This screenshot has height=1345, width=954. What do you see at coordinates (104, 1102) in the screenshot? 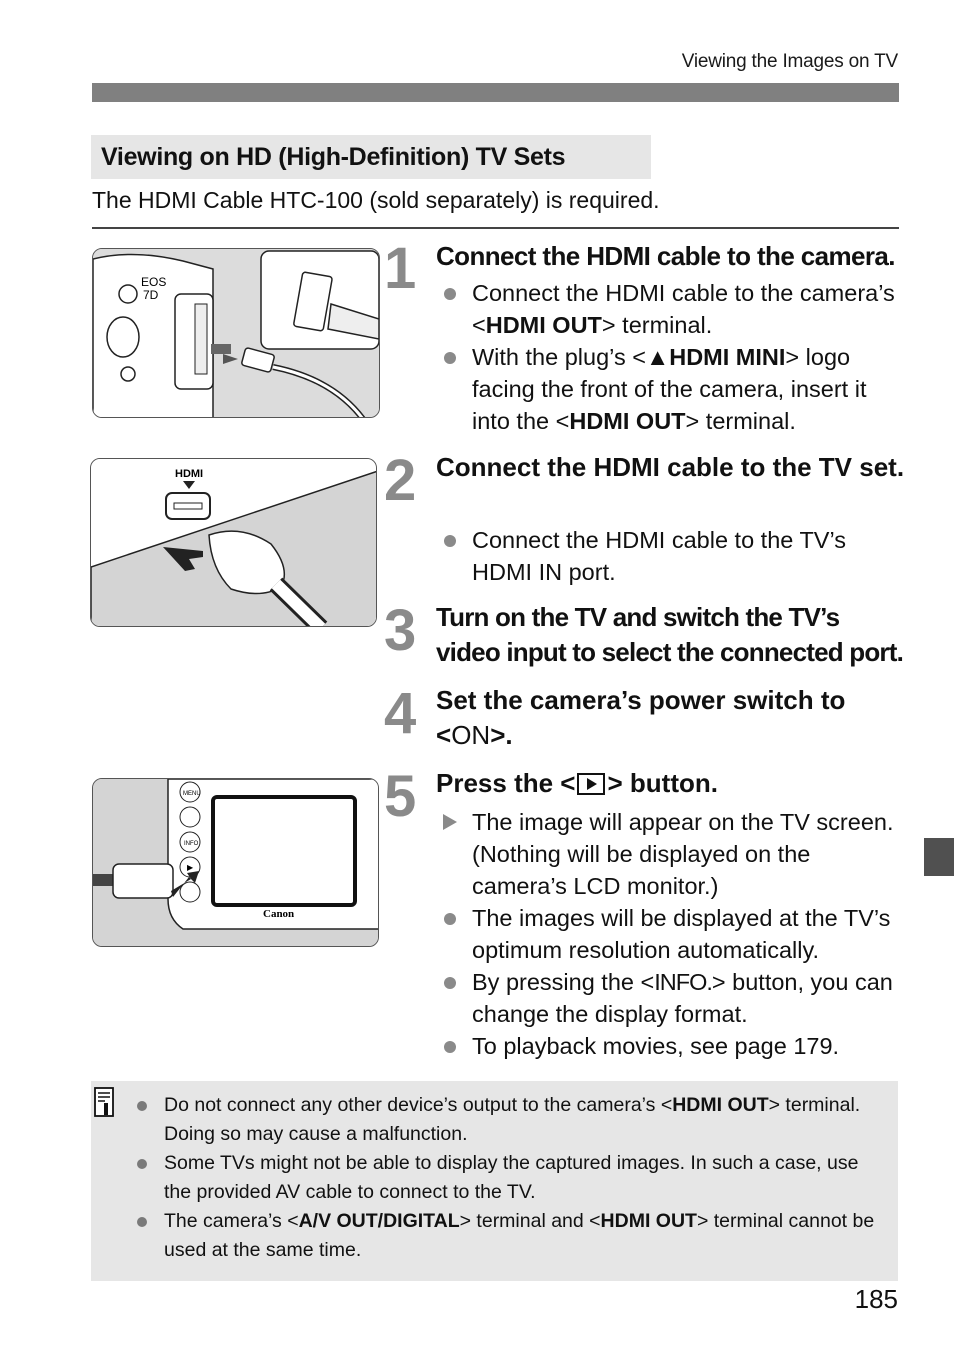
I see `memo-icon` at bounding box center [104, 1102].